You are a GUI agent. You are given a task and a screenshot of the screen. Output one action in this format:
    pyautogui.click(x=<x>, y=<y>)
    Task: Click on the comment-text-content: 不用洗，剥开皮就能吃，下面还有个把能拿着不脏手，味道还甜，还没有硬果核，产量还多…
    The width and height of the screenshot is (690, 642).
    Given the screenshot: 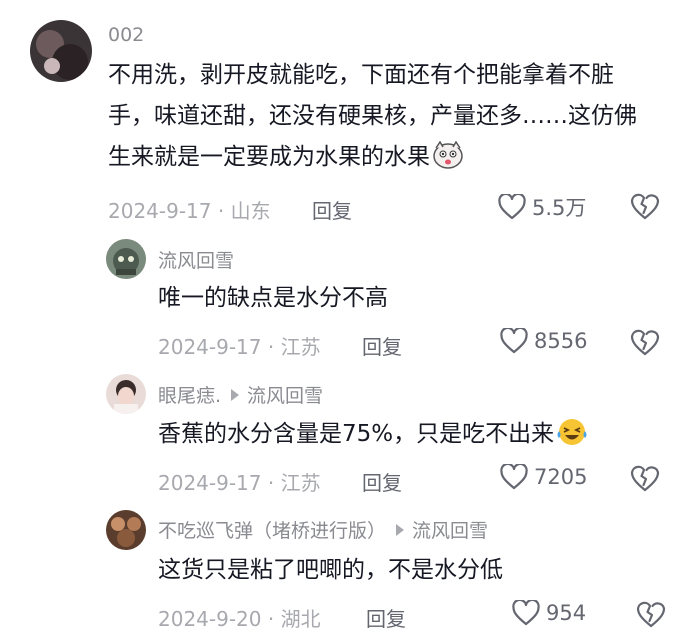 What is the action you would take?
    pyautogui.click(x=372, y=116)
    